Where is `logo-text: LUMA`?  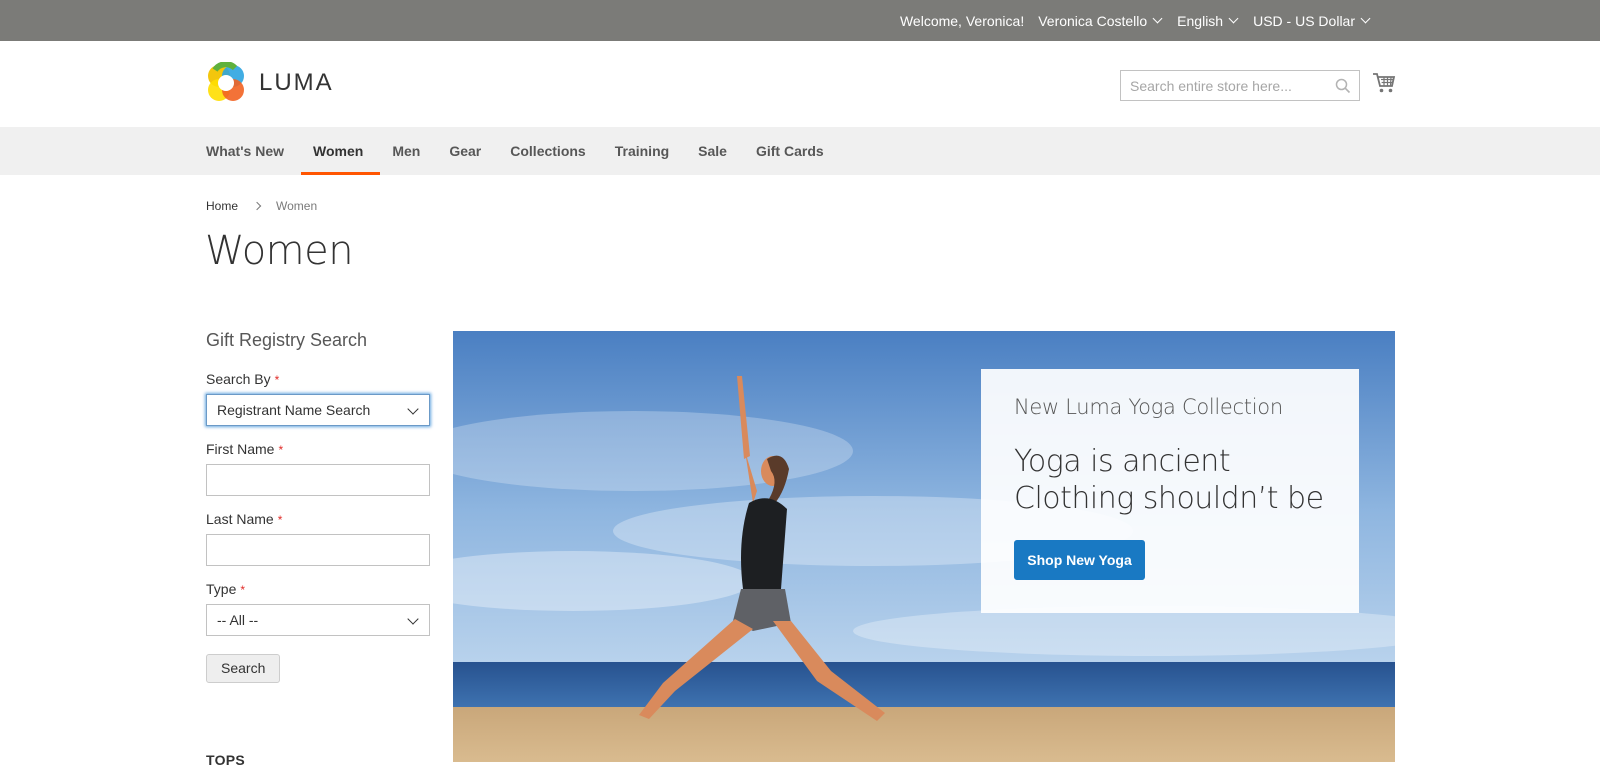
logo-text: LUMA is located at coordinates (296, 82).